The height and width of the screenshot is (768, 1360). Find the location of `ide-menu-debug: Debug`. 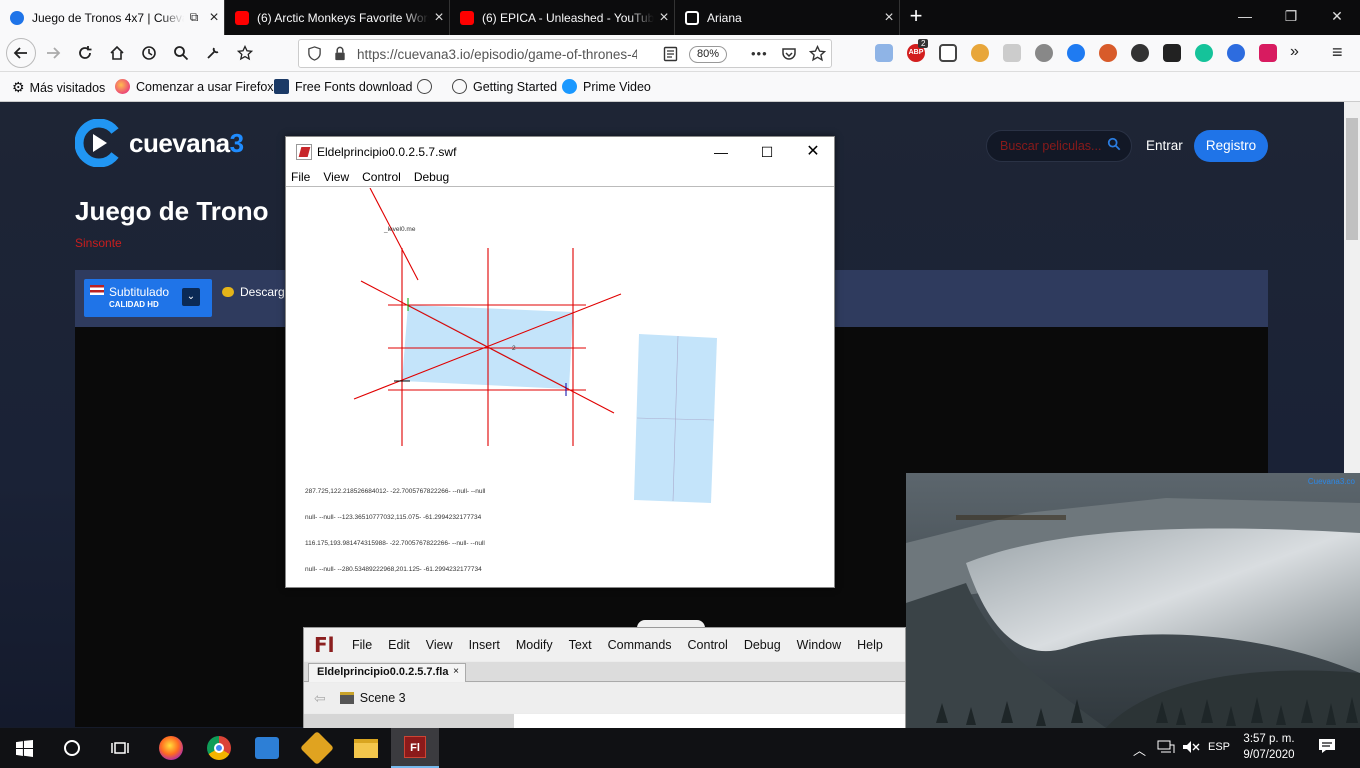

ide-menu-debug: Debug is located at coordinates (762, 645).